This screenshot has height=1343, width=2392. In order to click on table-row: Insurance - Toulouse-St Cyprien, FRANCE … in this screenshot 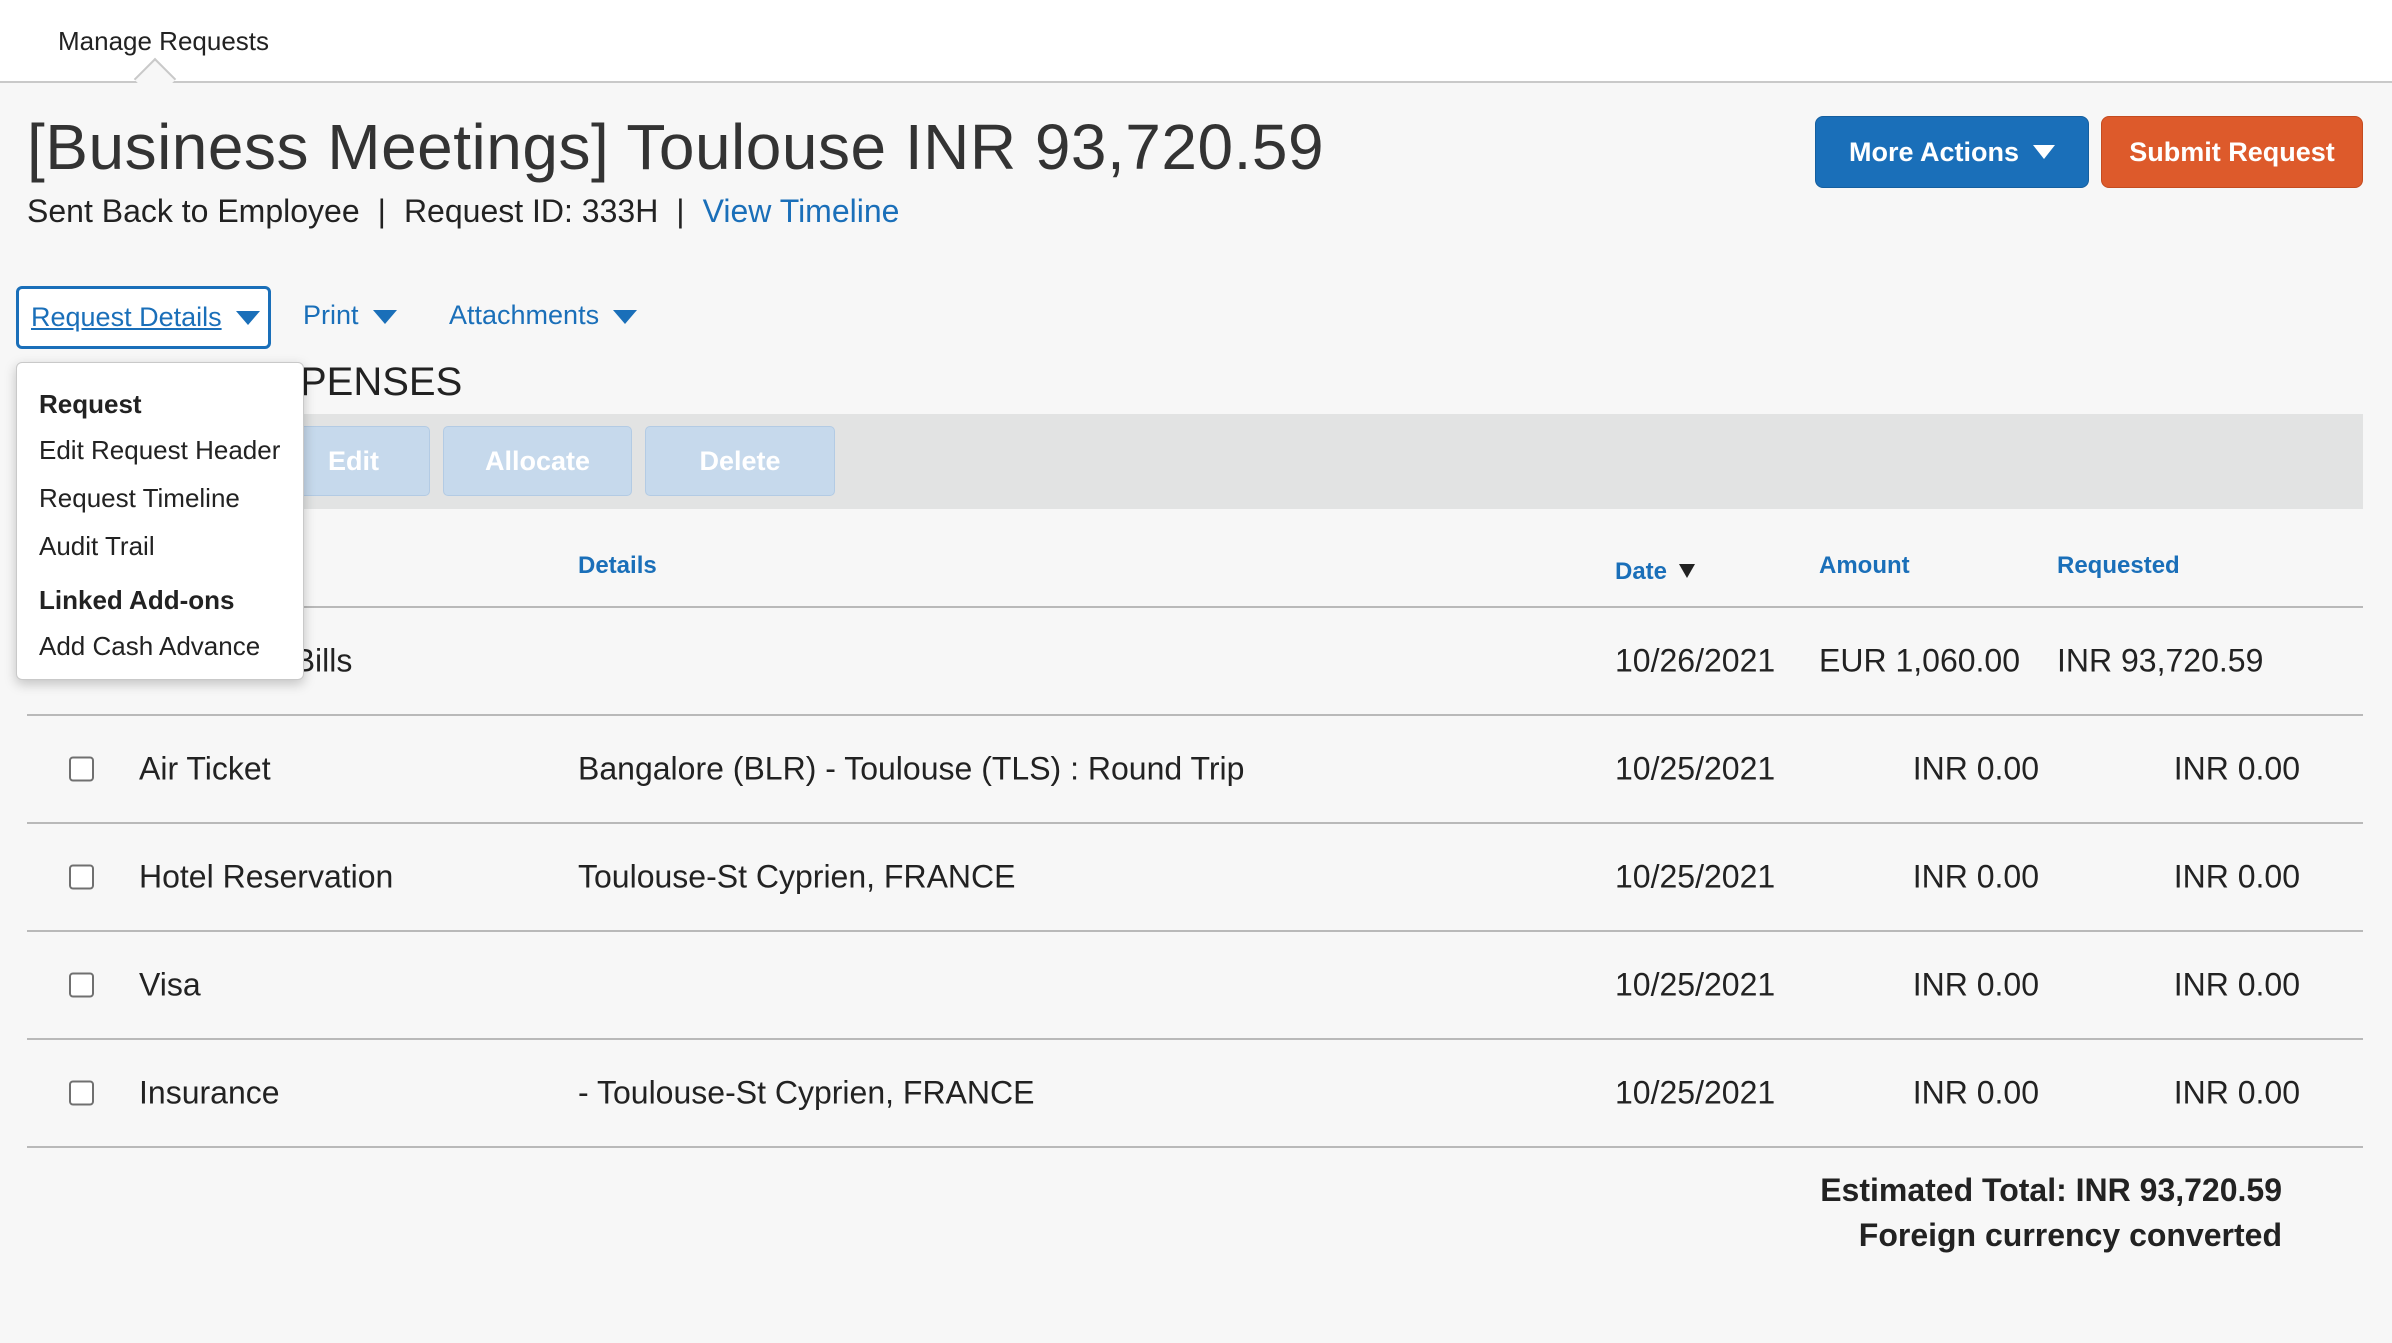, I will do `click(1195, 1094)`.